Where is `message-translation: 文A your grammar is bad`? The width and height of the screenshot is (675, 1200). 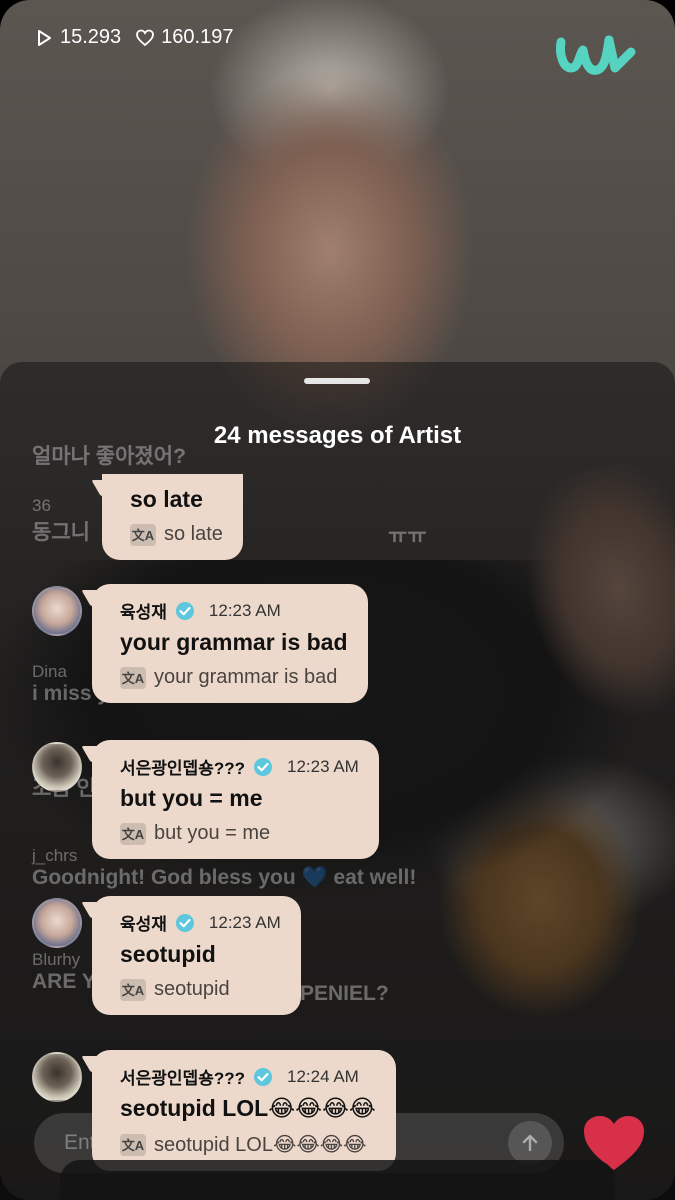 message-translation: 文A your grammar is bad is located at coordinates (229, 677).